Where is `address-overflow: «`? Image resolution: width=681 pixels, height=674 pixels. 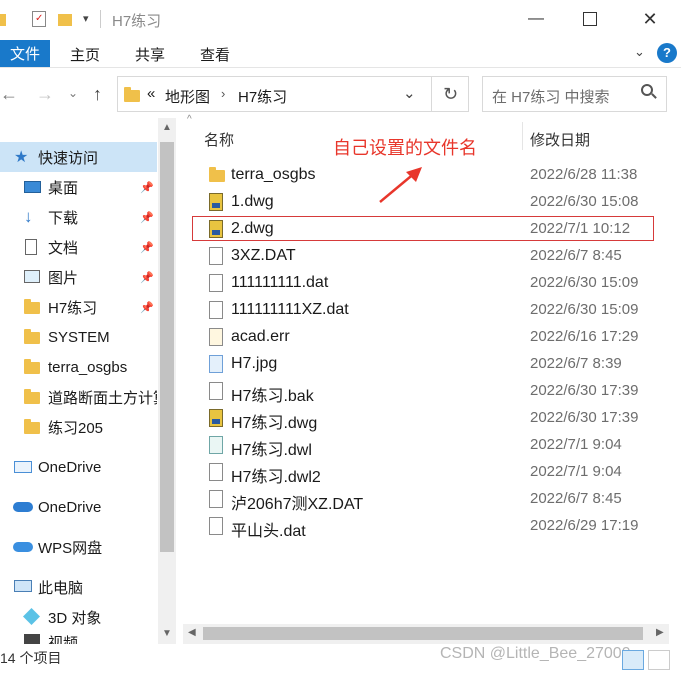
address-overflow: « is located at coordinates (151, 93).